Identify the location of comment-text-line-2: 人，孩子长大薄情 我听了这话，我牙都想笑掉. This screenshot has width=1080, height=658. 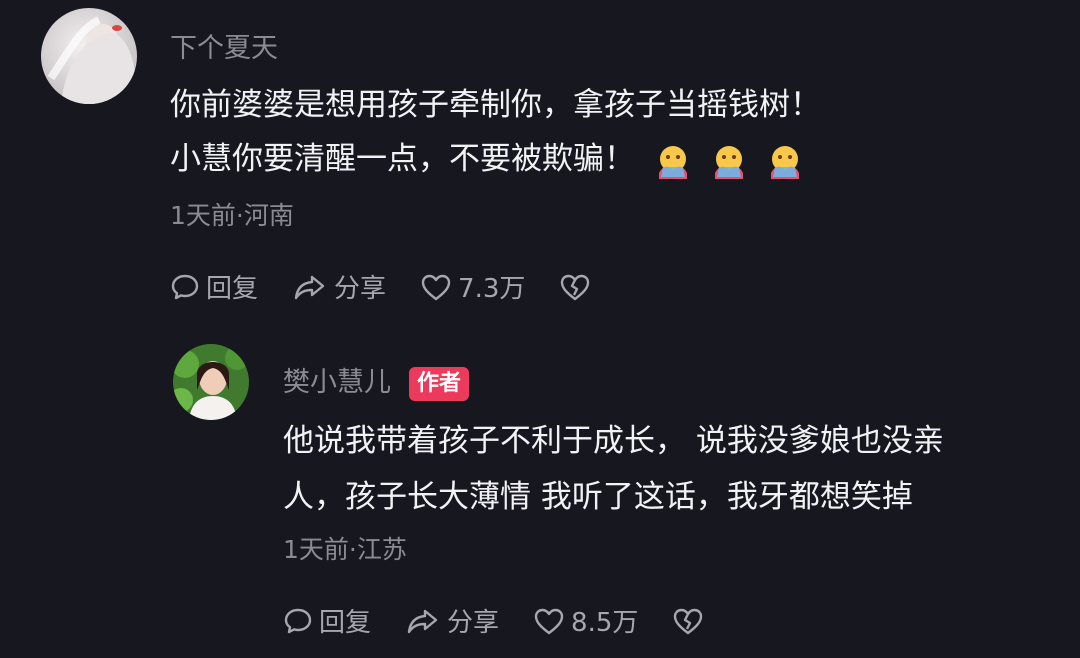
(598, 497).